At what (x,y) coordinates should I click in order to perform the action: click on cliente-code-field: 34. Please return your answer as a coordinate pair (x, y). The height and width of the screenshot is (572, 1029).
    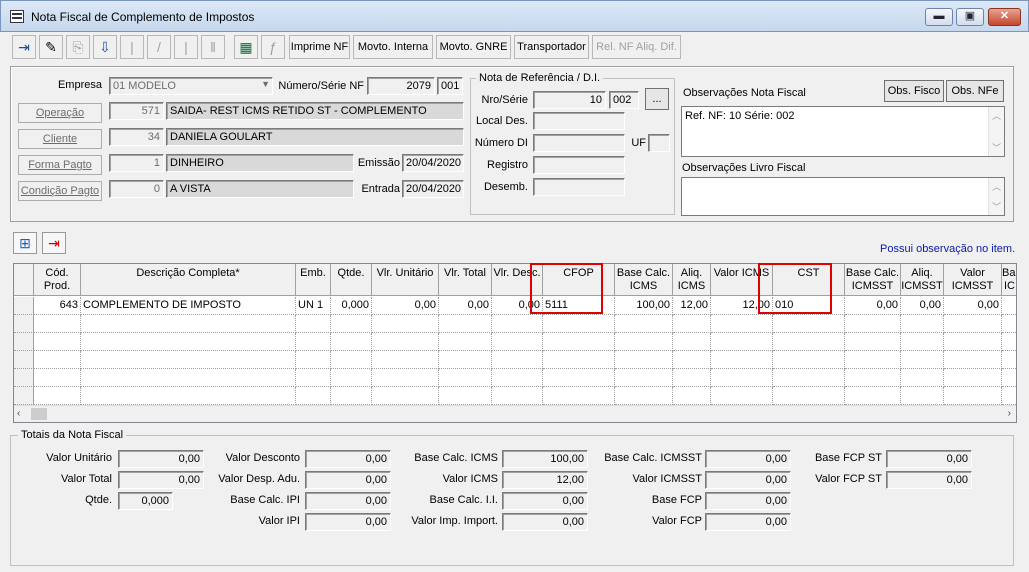
    Looking at the image, I should click on (136, 137).